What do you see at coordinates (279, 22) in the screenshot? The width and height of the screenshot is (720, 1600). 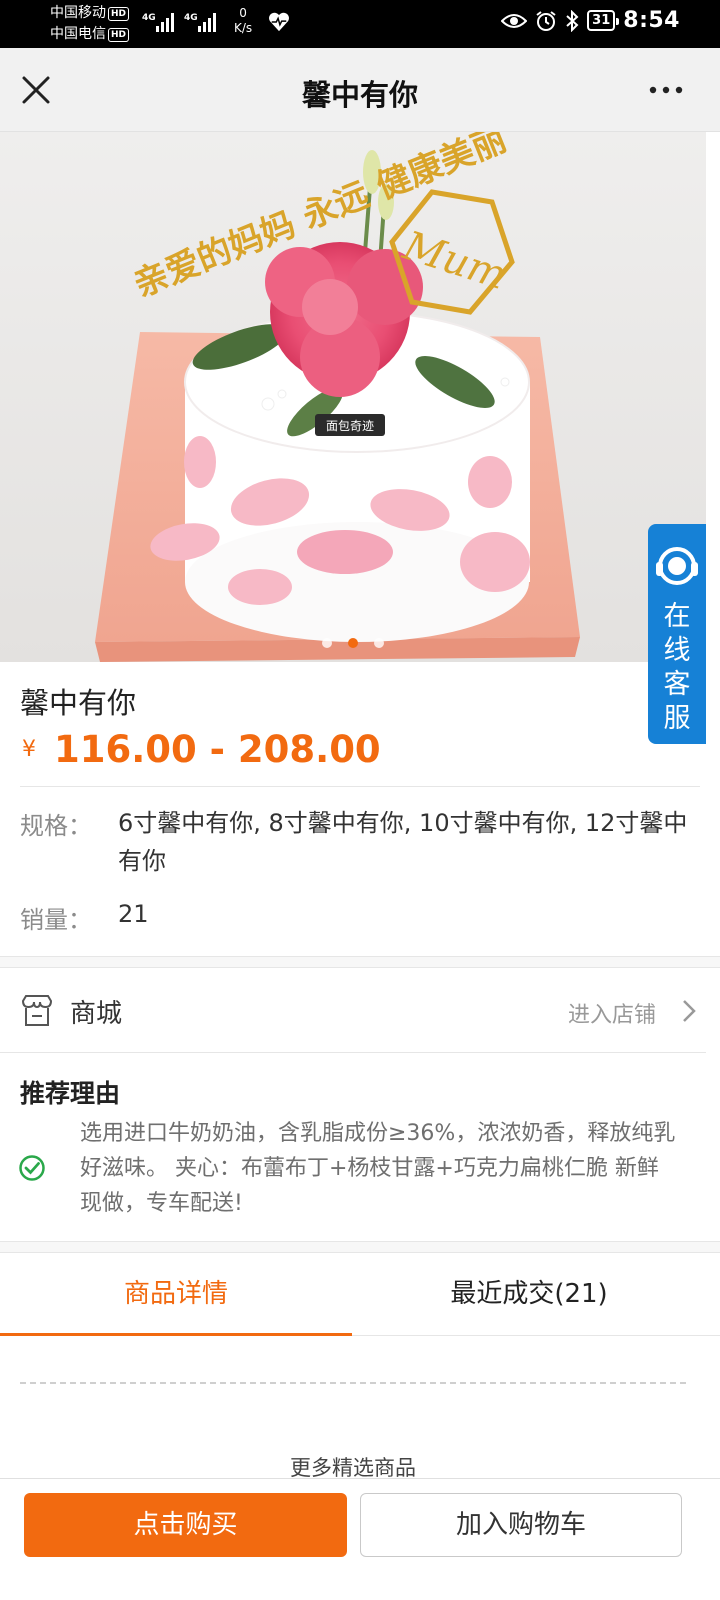 I see `heart-icon` at bounding box center [279, 22].